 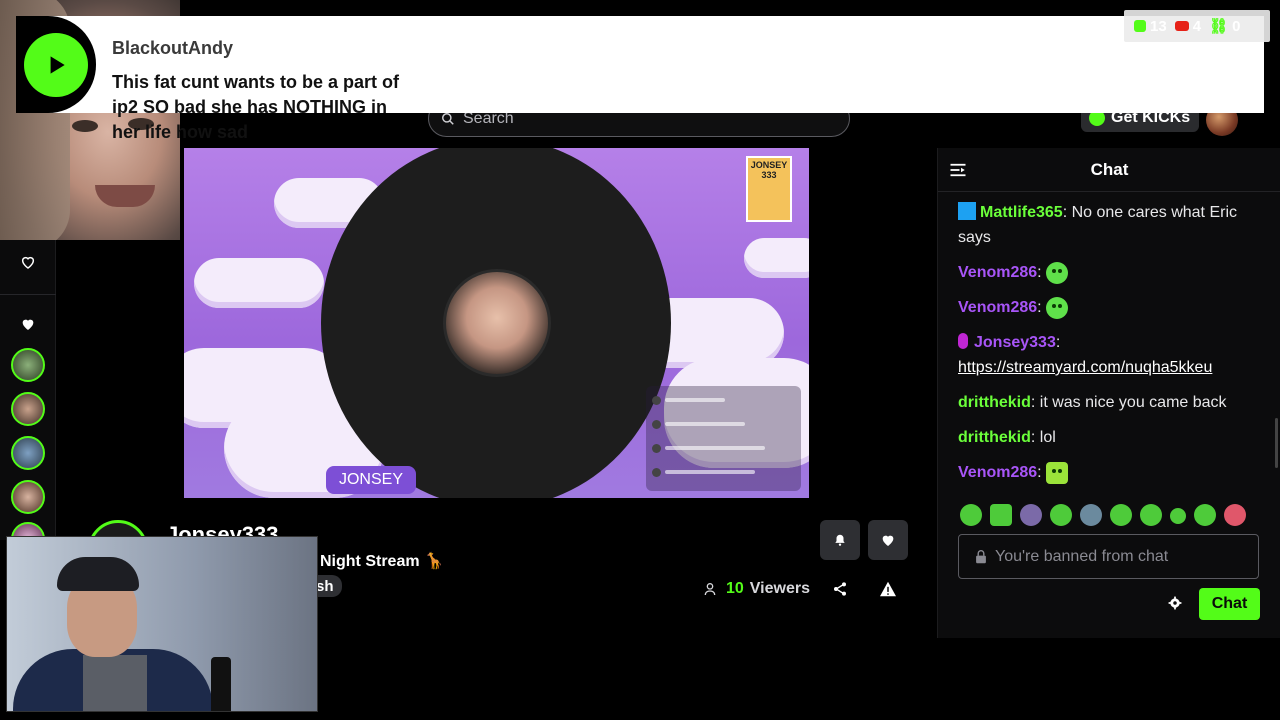 What do you see at coordinates (1140, 26) in the screenshot?
I see `kick-icon` at bounding box center [1140, 26].